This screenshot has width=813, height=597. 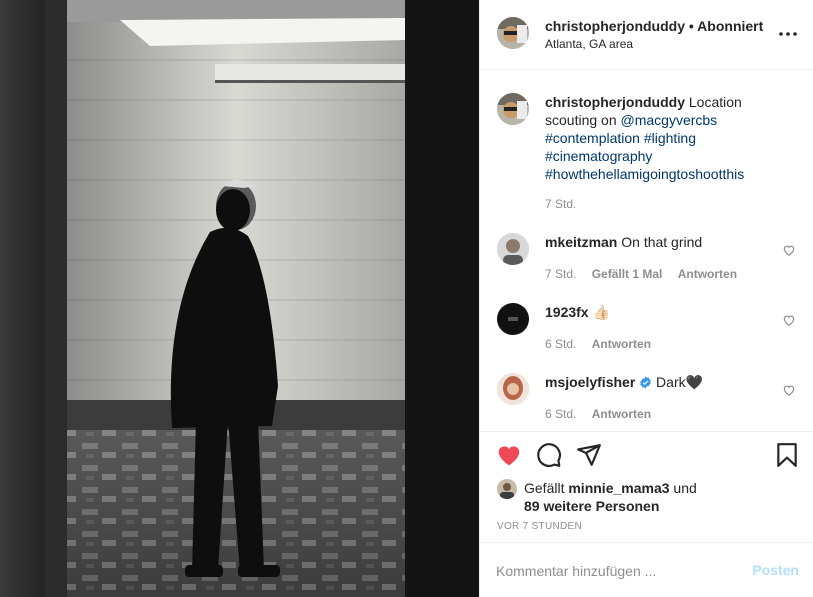 What do you see at coordinates (507, 489) in the screenshot?
I see `liker-avatar` at bounding box center [507, 489].